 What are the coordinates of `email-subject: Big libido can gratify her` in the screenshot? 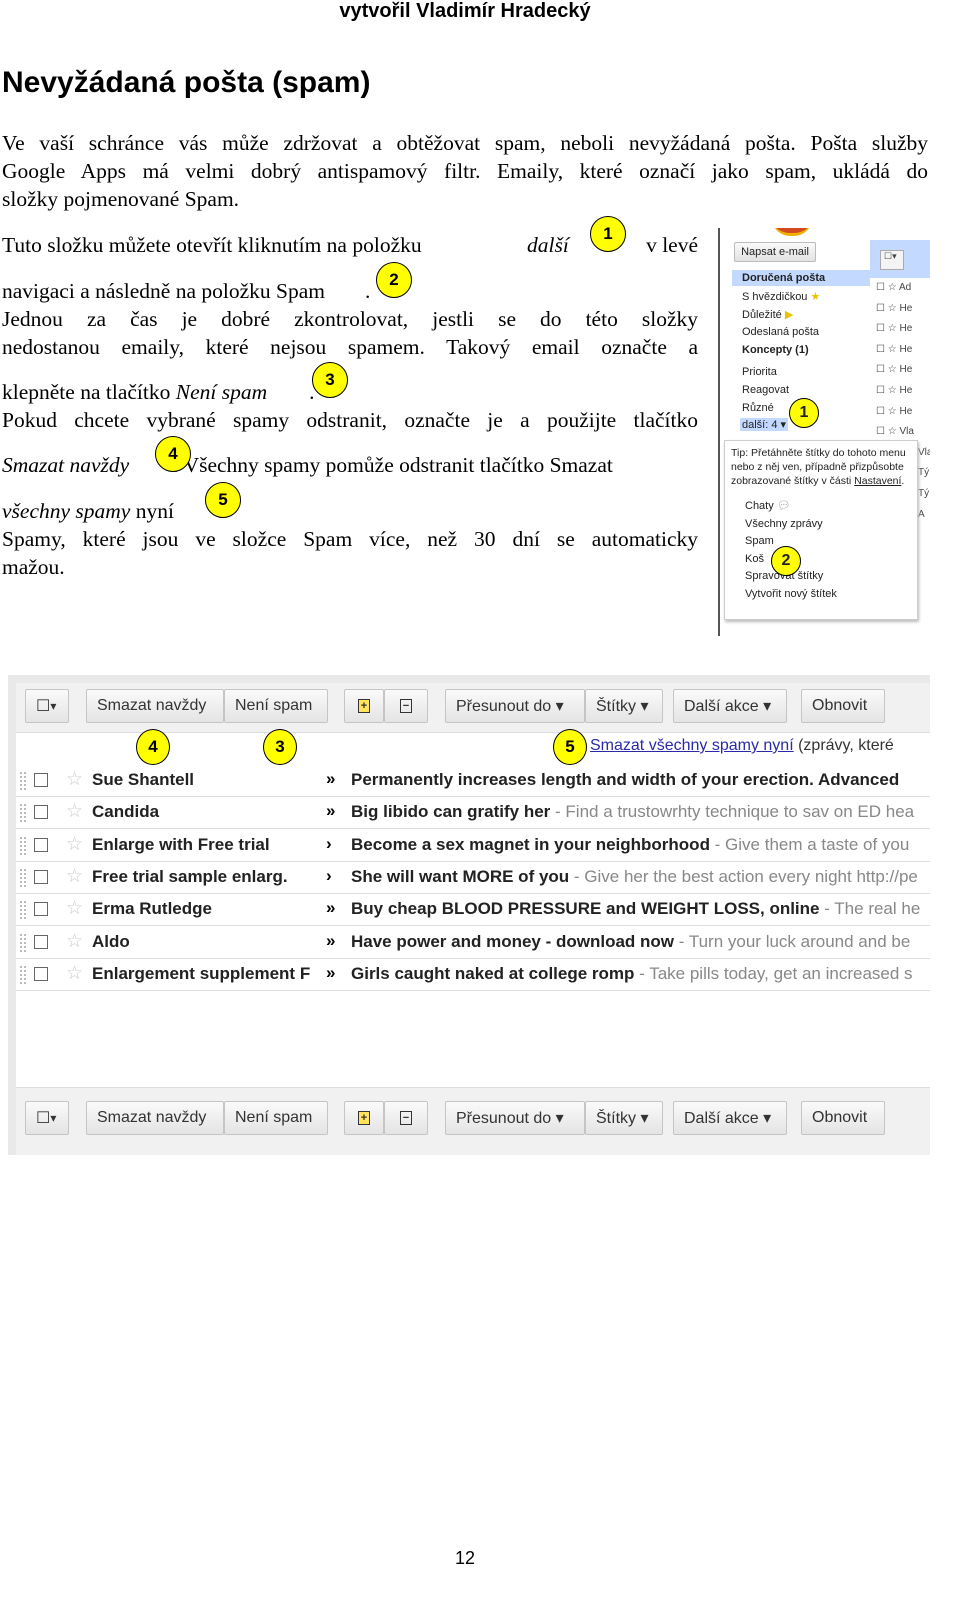 It's located at (451, 812).